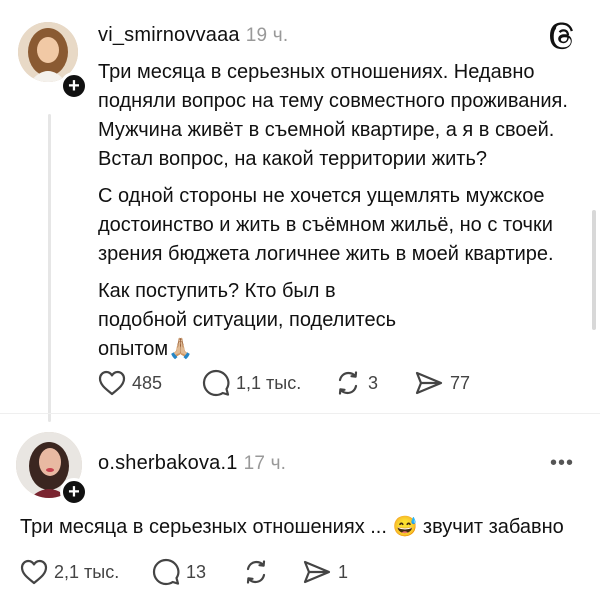 The image size is (600, 599). I want to click on post-share-button: 77, so click(442, 383).